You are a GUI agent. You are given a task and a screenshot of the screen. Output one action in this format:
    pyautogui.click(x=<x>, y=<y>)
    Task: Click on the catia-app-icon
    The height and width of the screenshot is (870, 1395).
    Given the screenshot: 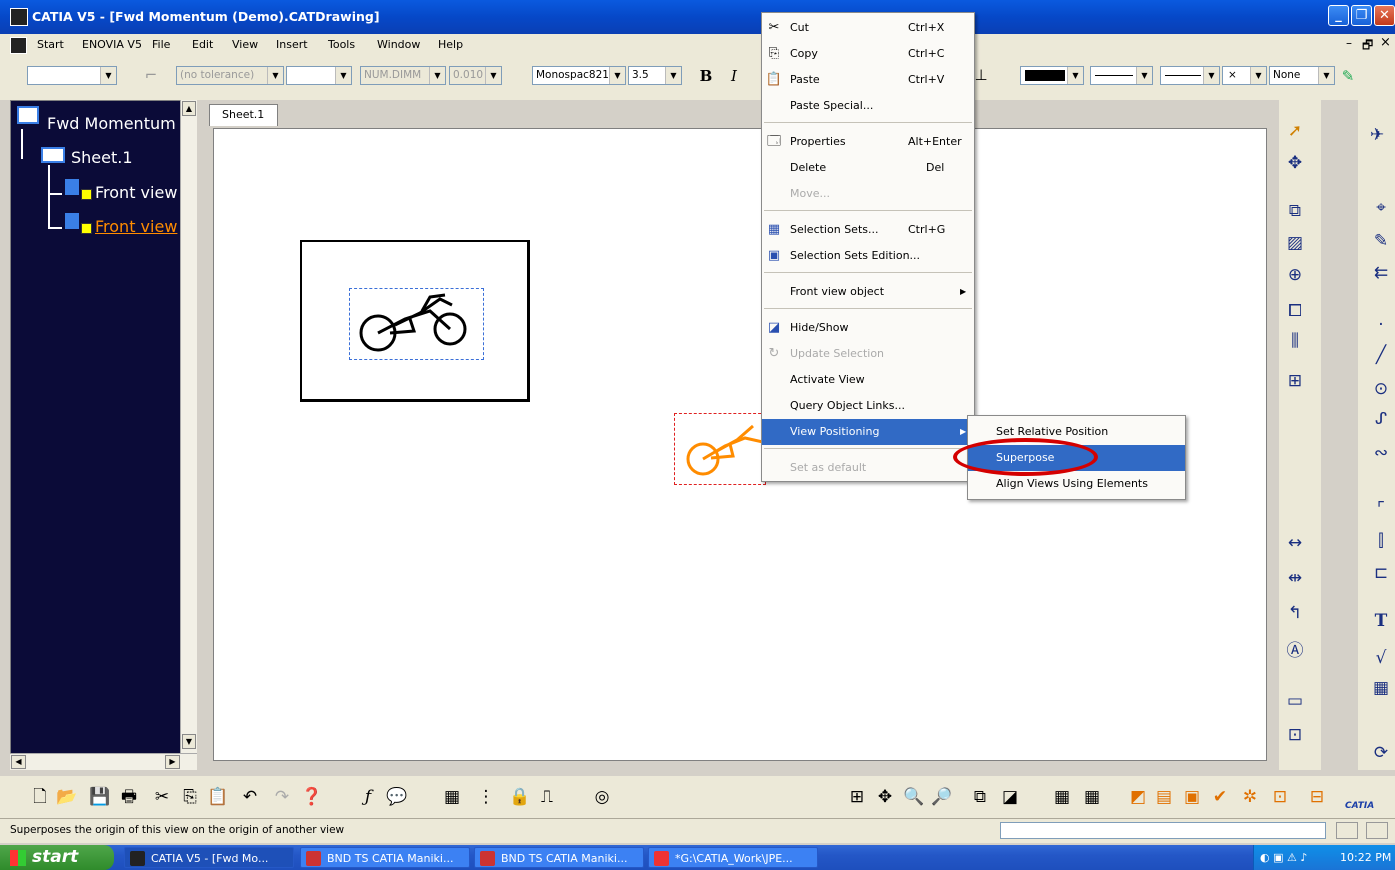 What is the action you would take?
    pyautogui.click(x=19, y=17)
    